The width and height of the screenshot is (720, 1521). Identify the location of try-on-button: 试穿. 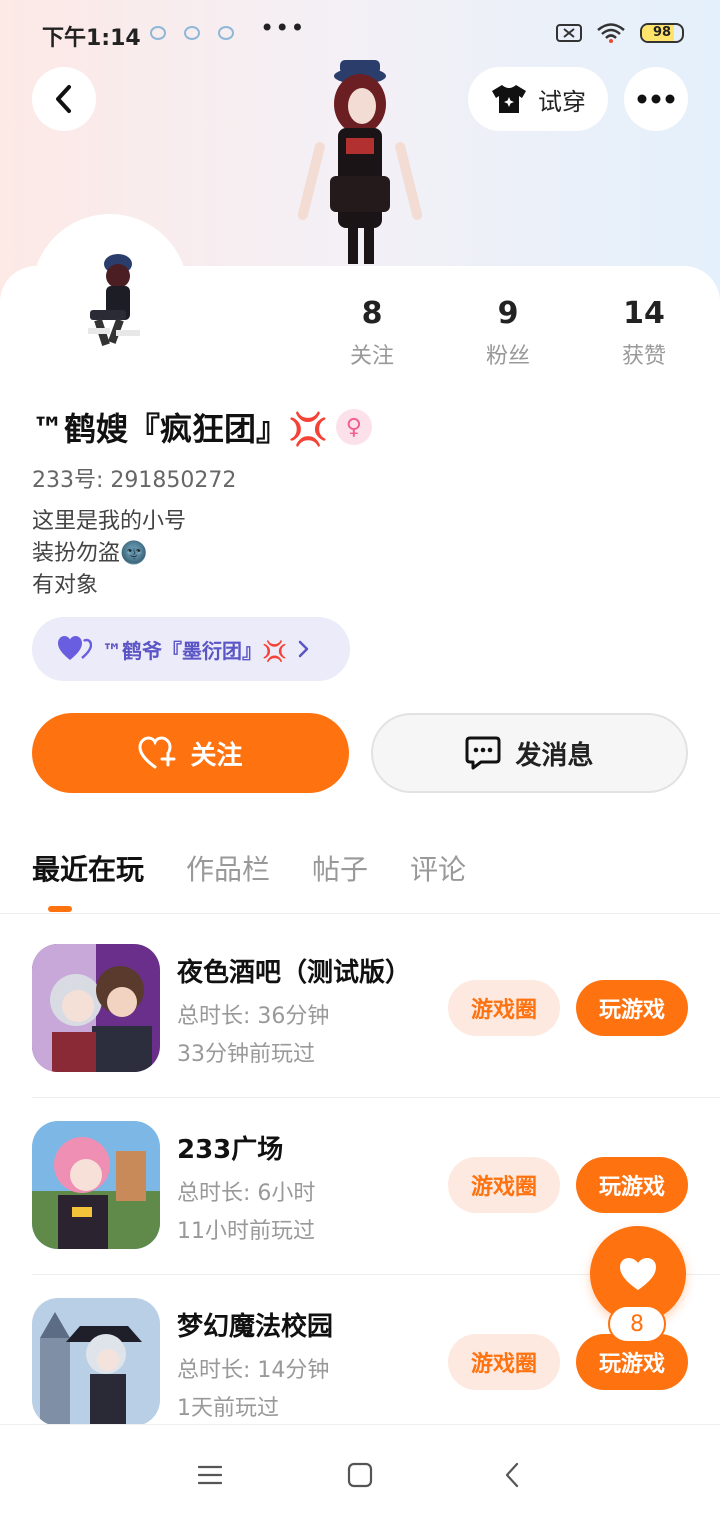
(538, 99).